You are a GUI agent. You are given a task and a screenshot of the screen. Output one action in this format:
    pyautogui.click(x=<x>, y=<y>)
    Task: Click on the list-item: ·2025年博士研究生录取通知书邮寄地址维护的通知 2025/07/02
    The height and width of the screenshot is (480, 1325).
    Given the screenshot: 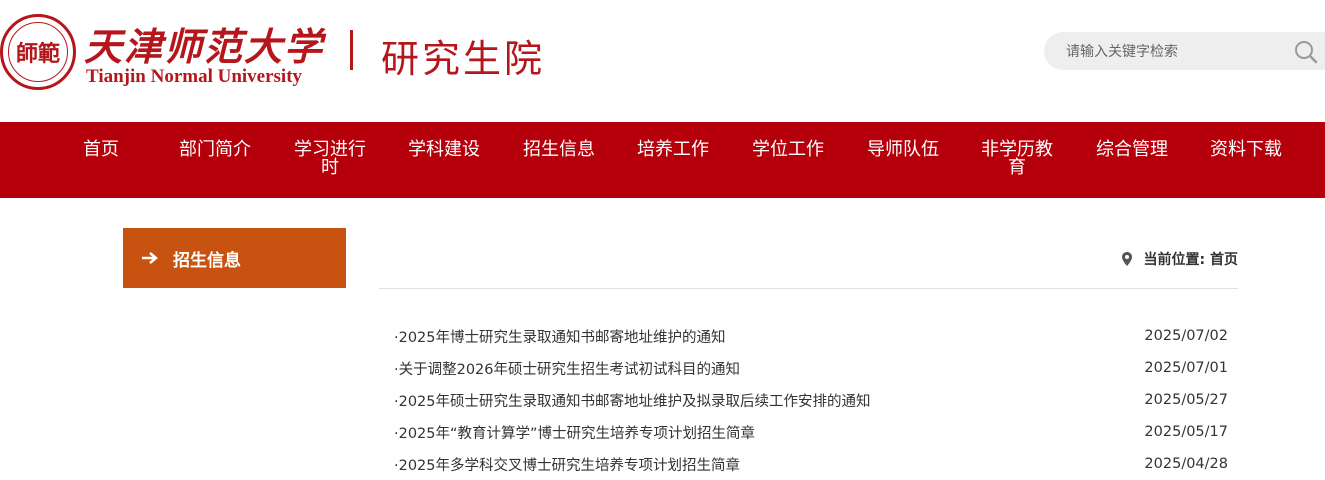 What is the action you would take?
    pyautogui.click(x=811, y=336)
    